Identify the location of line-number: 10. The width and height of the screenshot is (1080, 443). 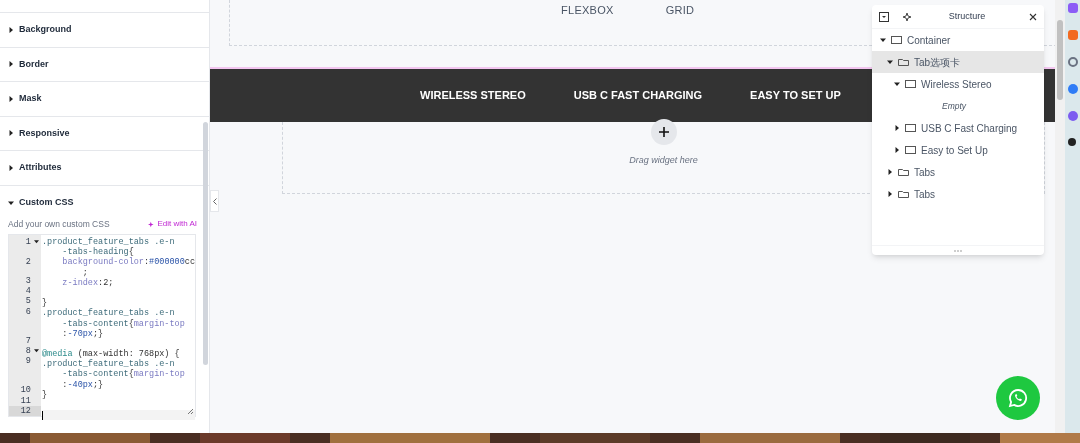
(25, 390).